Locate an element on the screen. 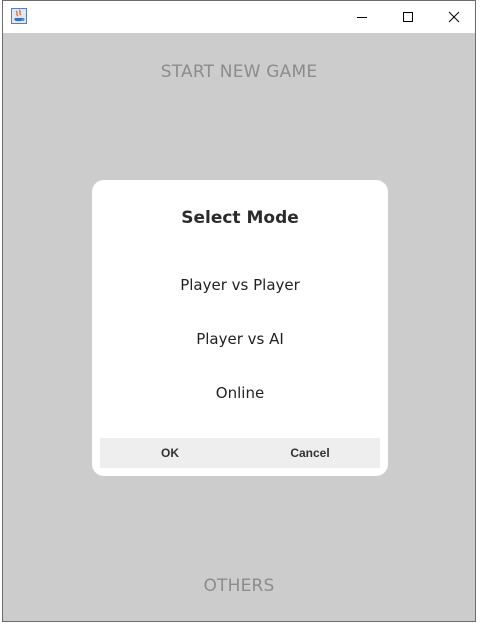  maximize-icon is located at coordinates (408, 17).